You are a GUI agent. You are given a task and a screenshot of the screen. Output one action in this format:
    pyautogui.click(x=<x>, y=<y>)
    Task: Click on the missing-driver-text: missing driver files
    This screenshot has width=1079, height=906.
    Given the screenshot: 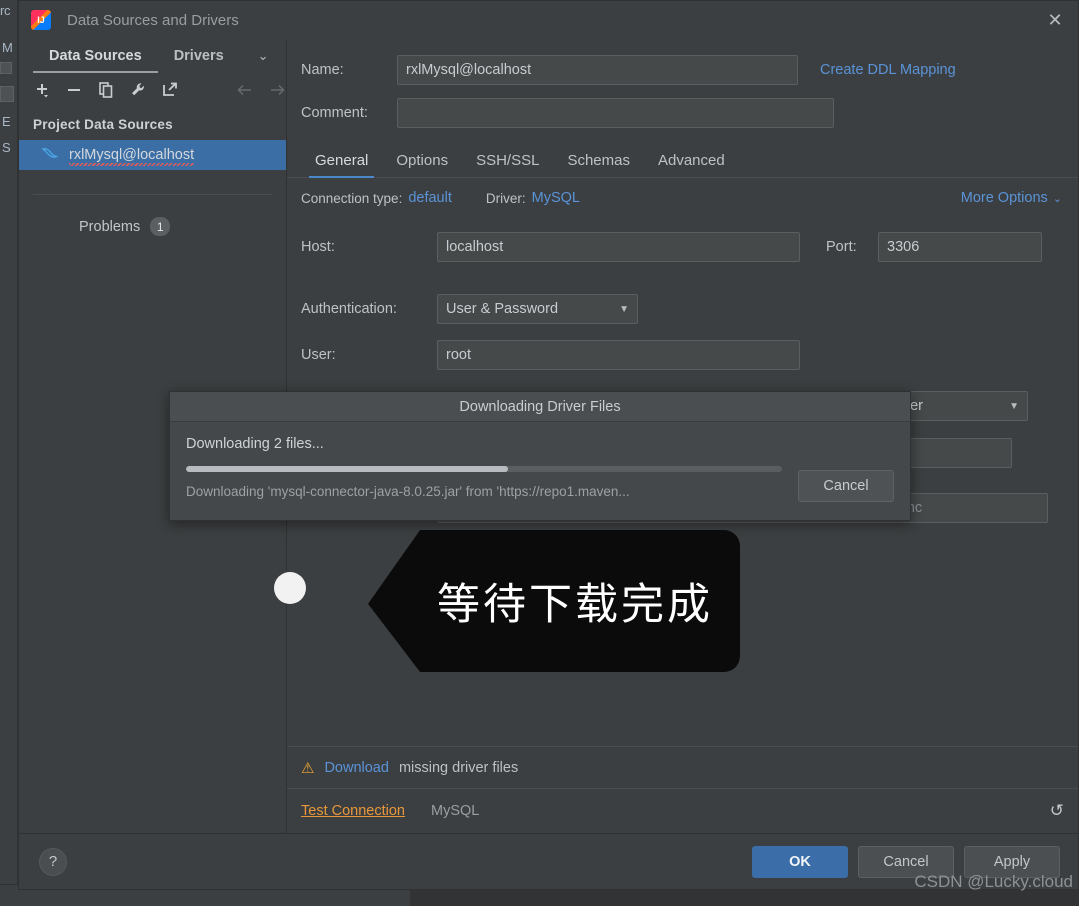 What is the action you would take?
    pyautogui.click(x=458, y=767)
    